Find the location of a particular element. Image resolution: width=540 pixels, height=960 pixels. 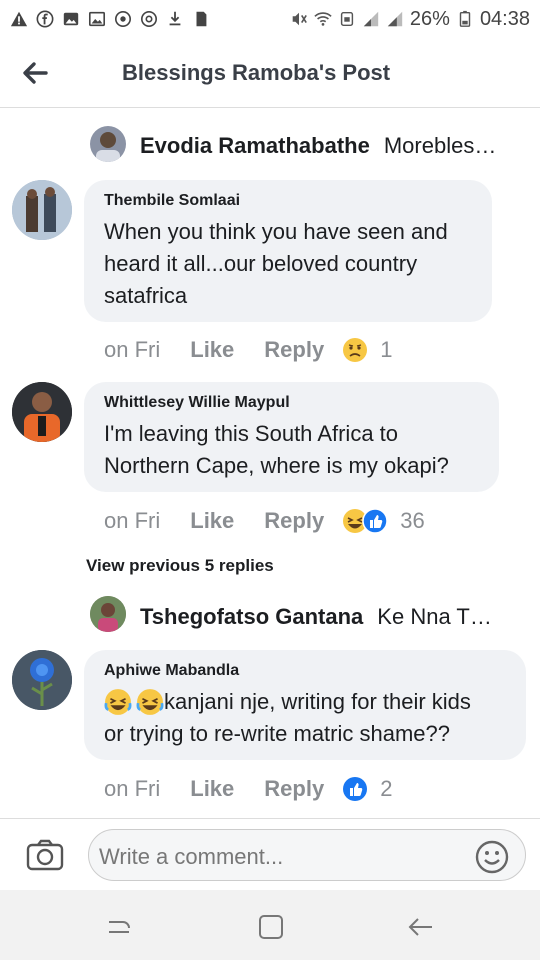

page-title: Blessings Ramoba's Post is located at coordinates (256, 72).